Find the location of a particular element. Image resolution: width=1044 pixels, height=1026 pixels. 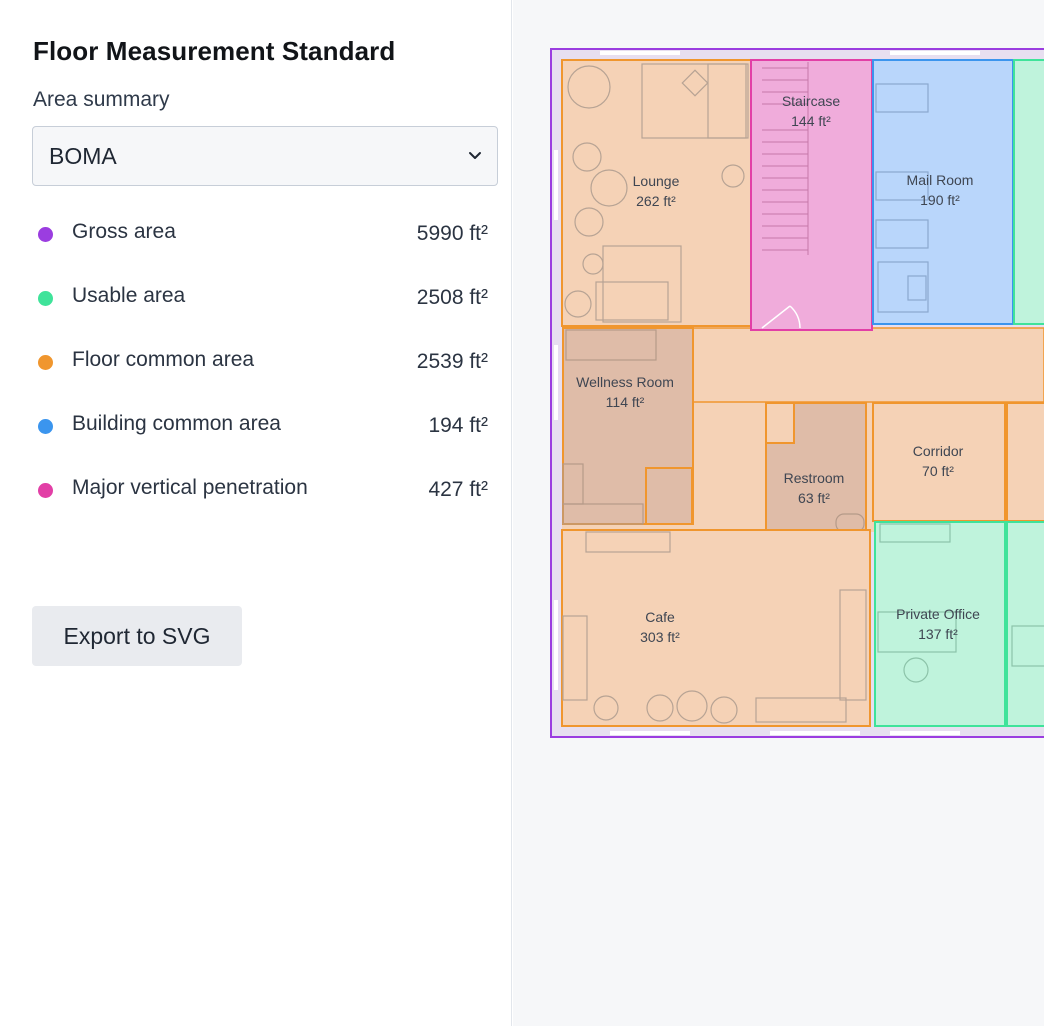

summary-label: Gross area is located at coordinates (124, 231).